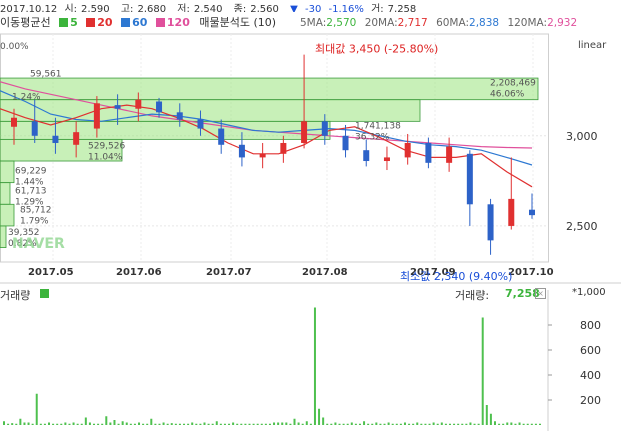 The image size is (621, 433). What do you see at coordinates (46, 74) in the screenshot?
I see `left-profile-volume: 59,561` at bounding box center [46, 74].